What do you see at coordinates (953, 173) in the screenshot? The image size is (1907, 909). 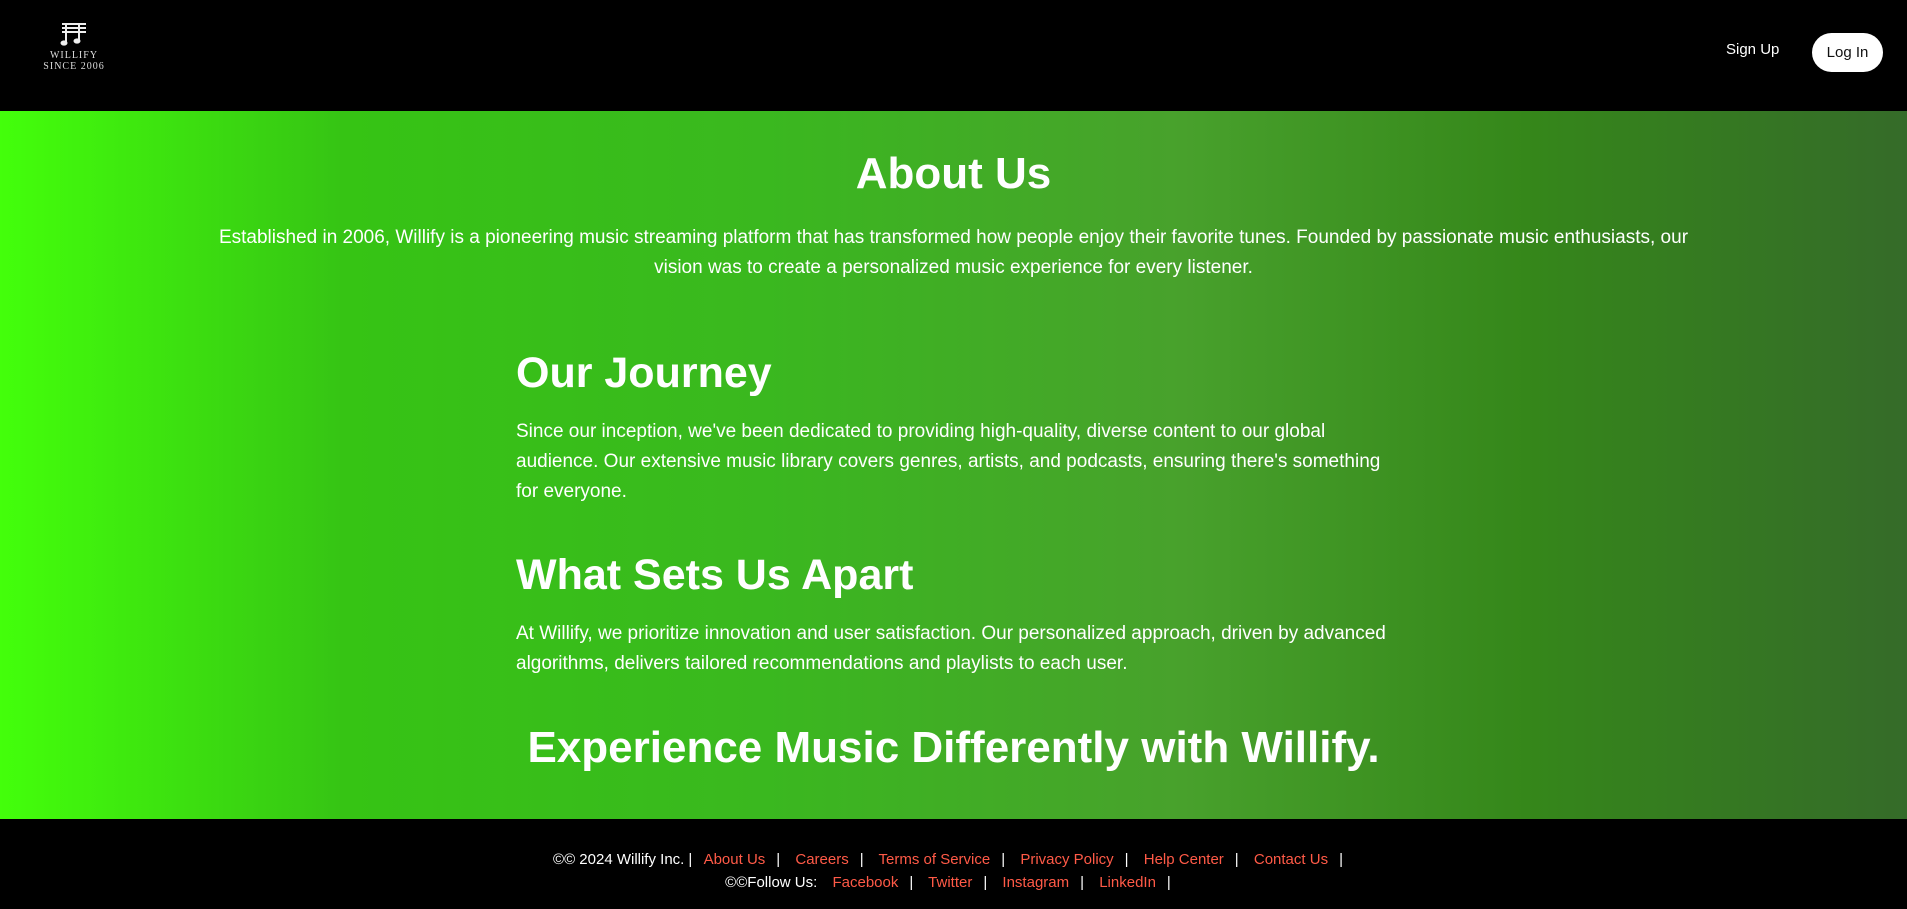 I see `about-title: About Us` at bounding box center [953, 173].